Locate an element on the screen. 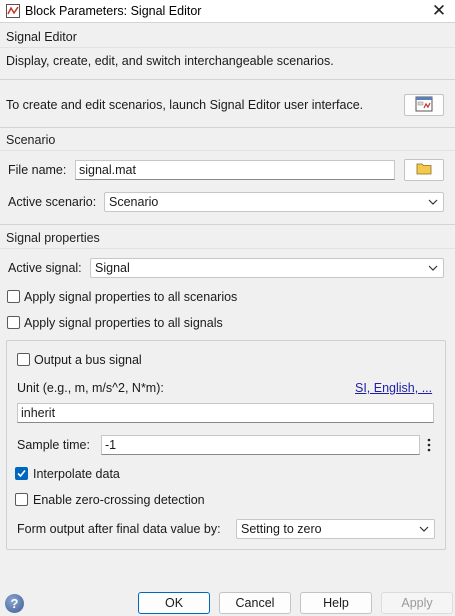  active-signal-dropdown: Signal is located at coordinates (267, 268).